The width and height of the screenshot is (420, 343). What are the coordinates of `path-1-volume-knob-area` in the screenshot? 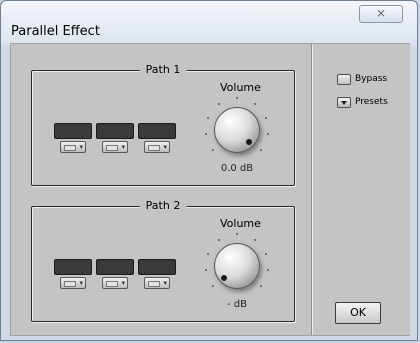 It's located at (237, 130).